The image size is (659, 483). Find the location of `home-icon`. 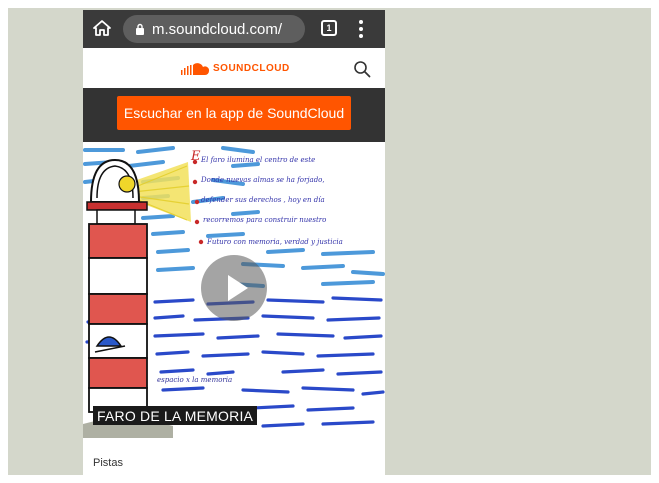

home-icon is located at coordinates (102, 28).